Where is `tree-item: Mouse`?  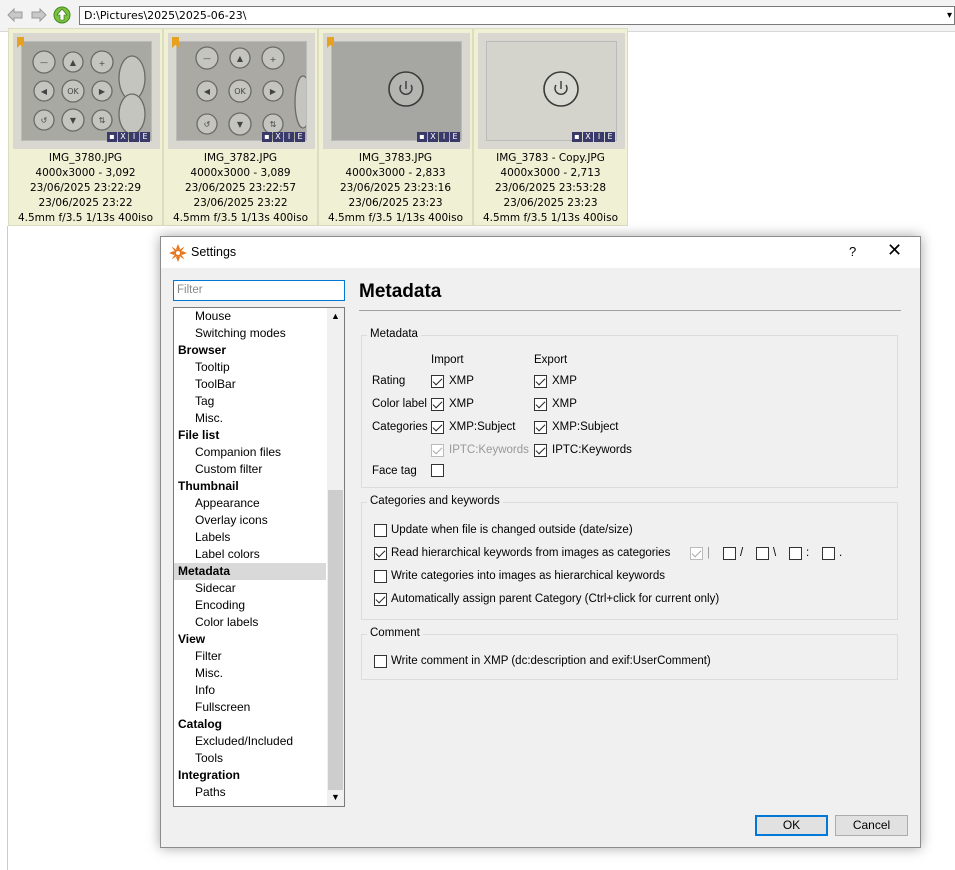
tree-item: Mouse is located at coordinates (250, 316).